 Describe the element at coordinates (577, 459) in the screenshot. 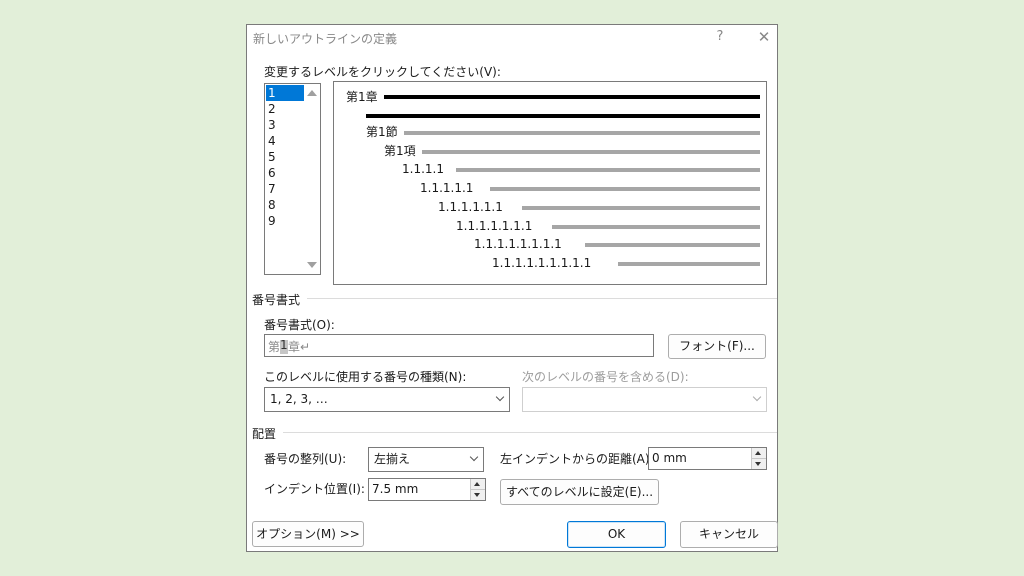

I see `left-indent-label: 左インデントからの距離(A):` at that location.